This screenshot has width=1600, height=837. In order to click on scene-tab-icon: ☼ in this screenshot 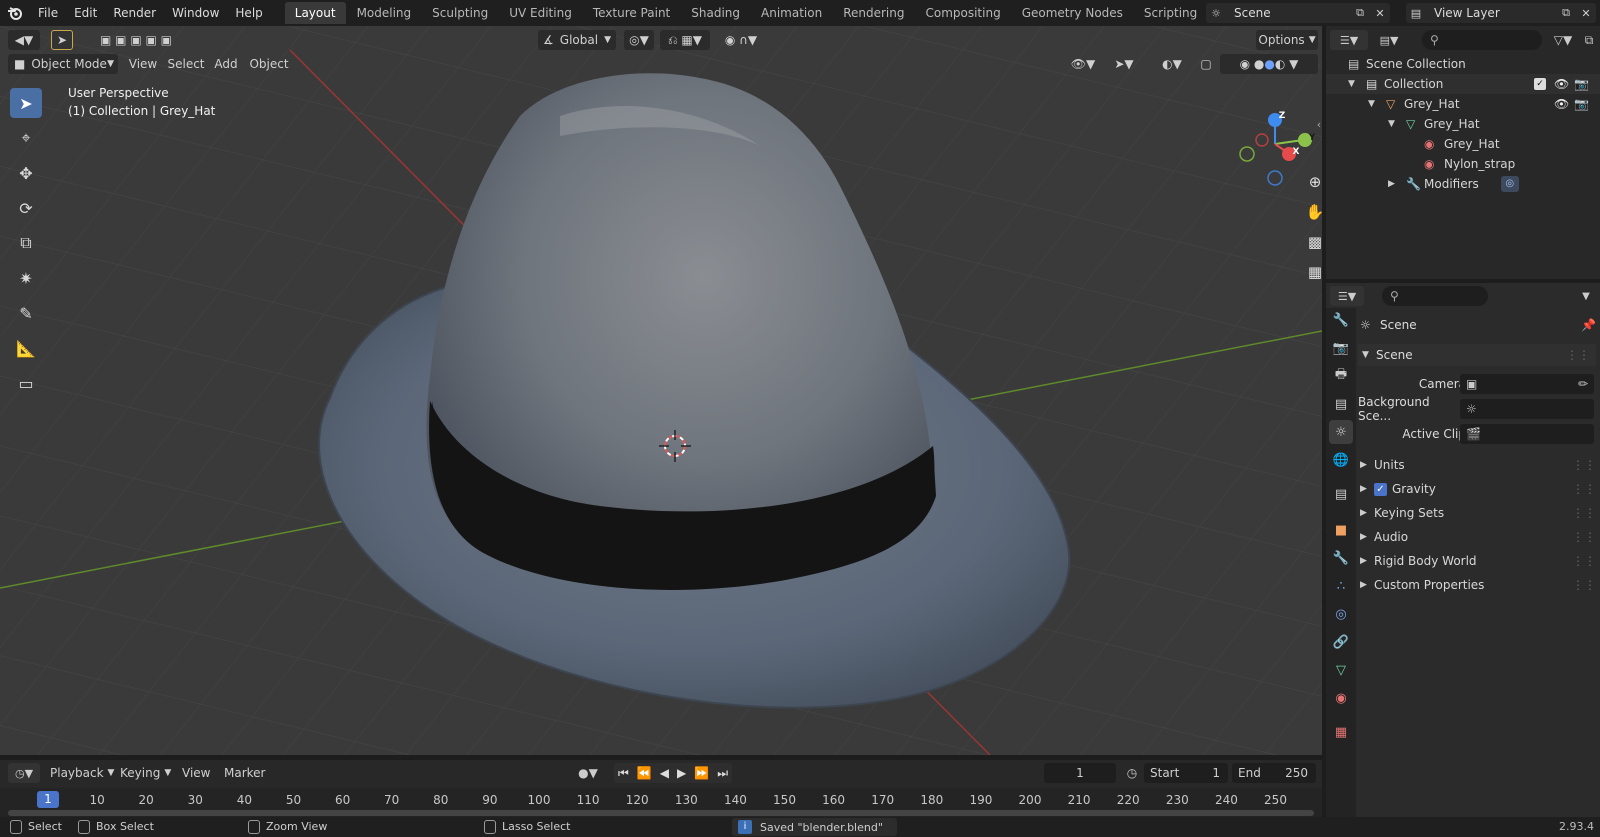, I will do `click(1341, 432)`.